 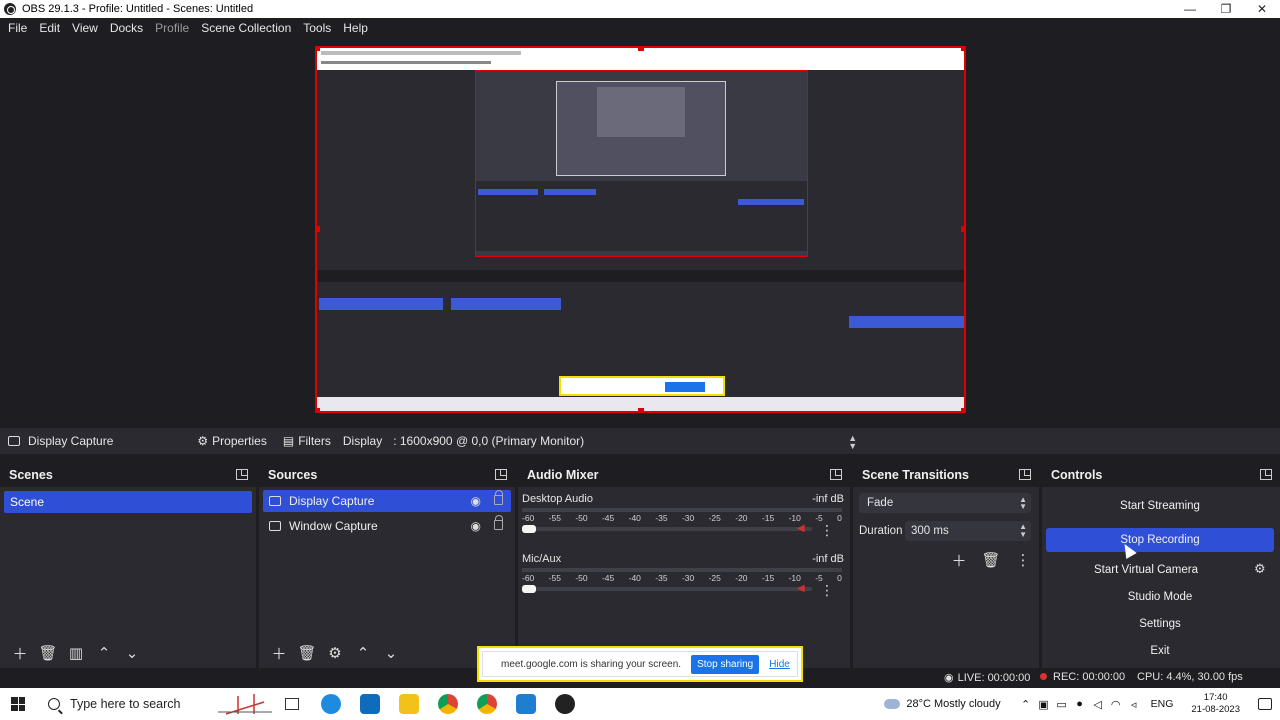 What do you see at coordinates (231, 441) in the screenshot?
I see `properties-button: ⚙ Properties` at bounding box center [231, 441].